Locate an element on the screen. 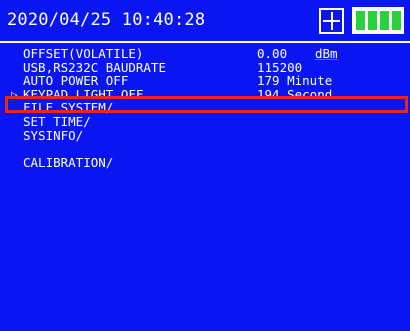 The width and height of the screenshot is (410, 331). menu-item-calibration: CALIBRATION/ is located at coordinates (205, 163).